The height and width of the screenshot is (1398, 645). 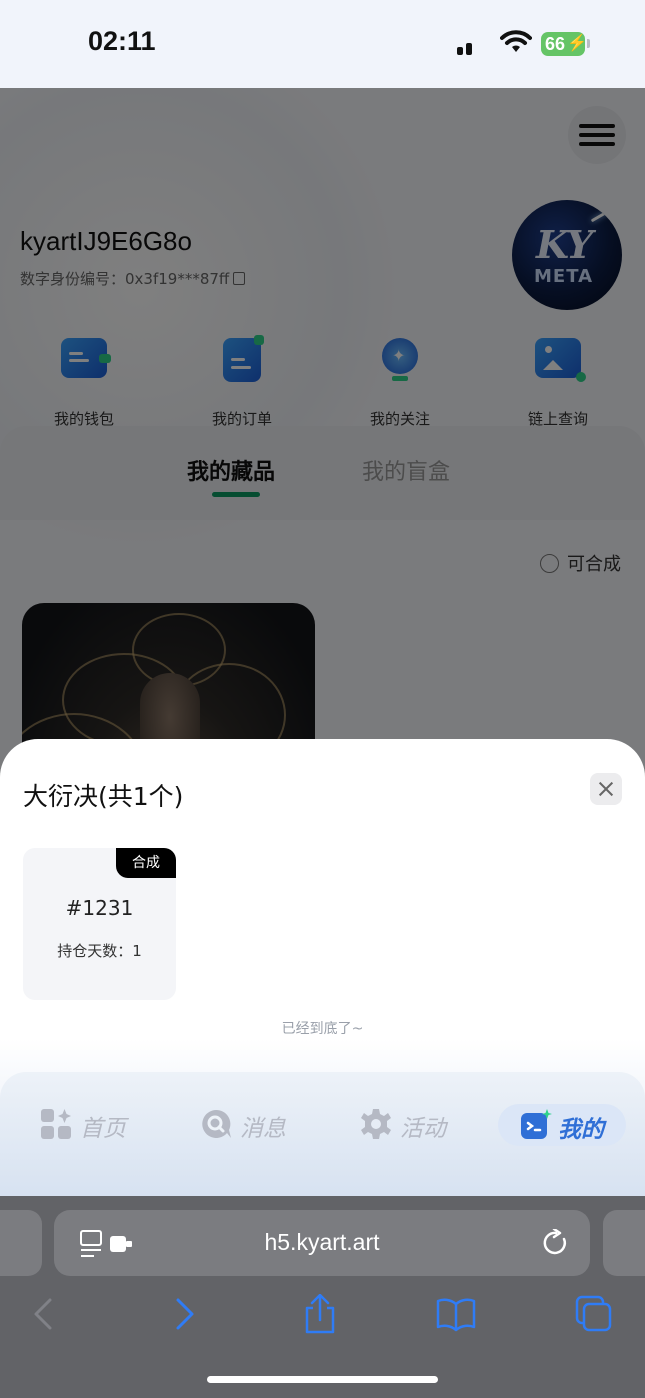 What do you see at coordinates (122, 41) in the screenshot?
I see `status-time: 02:11` at bounding box center [122, 41].